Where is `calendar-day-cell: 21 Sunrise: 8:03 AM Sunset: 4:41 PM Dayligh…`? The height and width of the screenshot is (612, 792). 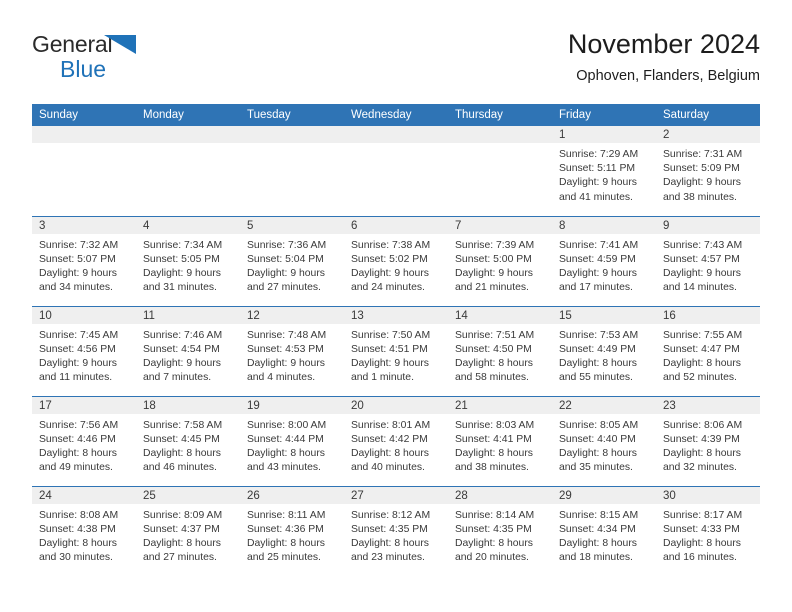
calendar-day-cell: 21 Sunrise: 8:03 AM Sunset: 4:41 PM Dayligh… is located at coordinates (500, 440).